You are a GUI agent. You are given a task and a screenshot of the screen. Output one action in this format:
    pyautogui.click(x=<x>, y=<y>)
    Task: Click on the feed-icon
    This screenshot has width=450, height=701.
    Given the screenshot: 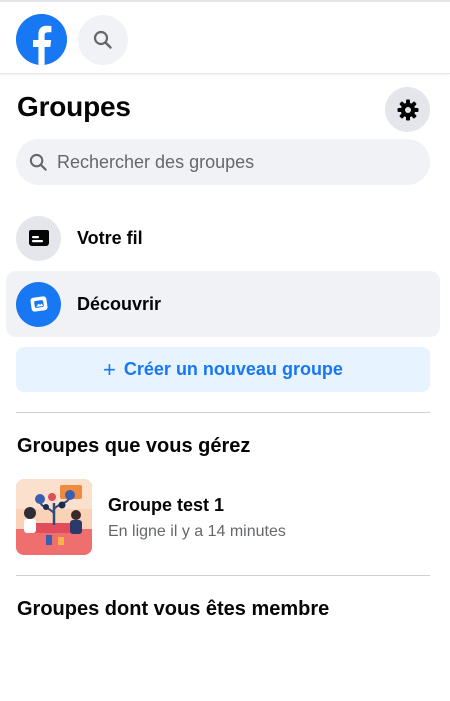 What is the action you would take?
    pyautogui.click(x=38, y=238)
    